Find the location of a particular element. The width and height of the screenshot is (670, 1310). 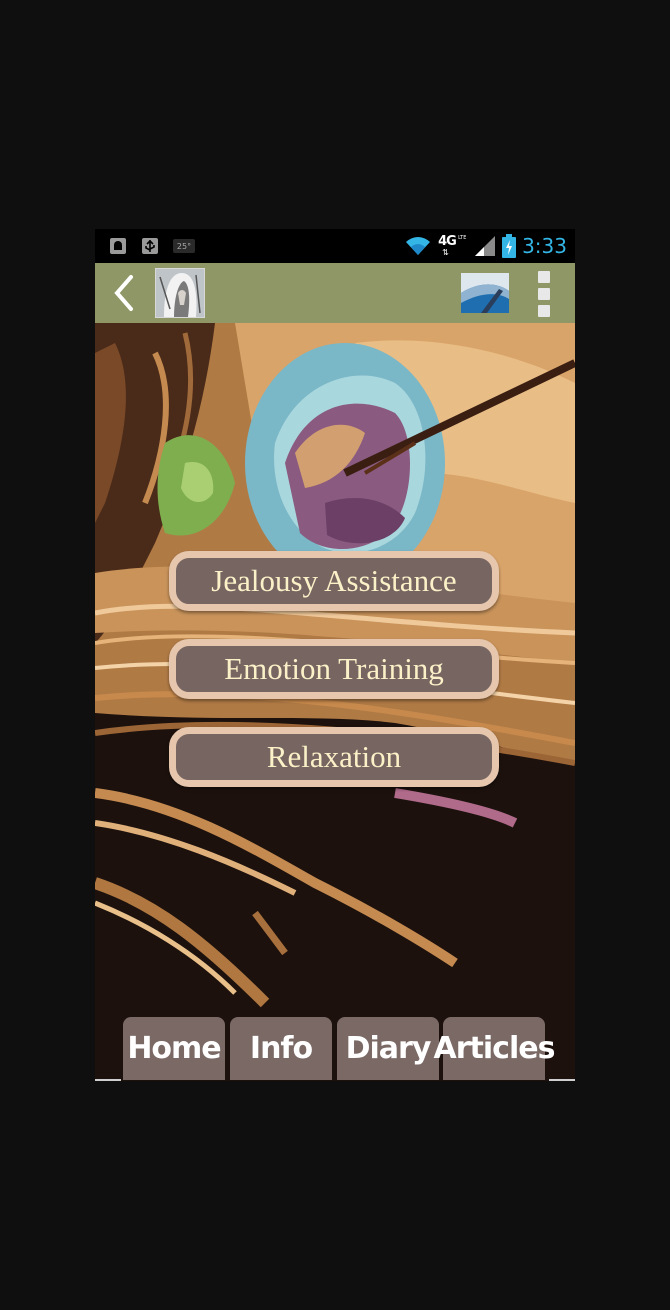

network-subtype: LTE is located at coordinates (462, 238).